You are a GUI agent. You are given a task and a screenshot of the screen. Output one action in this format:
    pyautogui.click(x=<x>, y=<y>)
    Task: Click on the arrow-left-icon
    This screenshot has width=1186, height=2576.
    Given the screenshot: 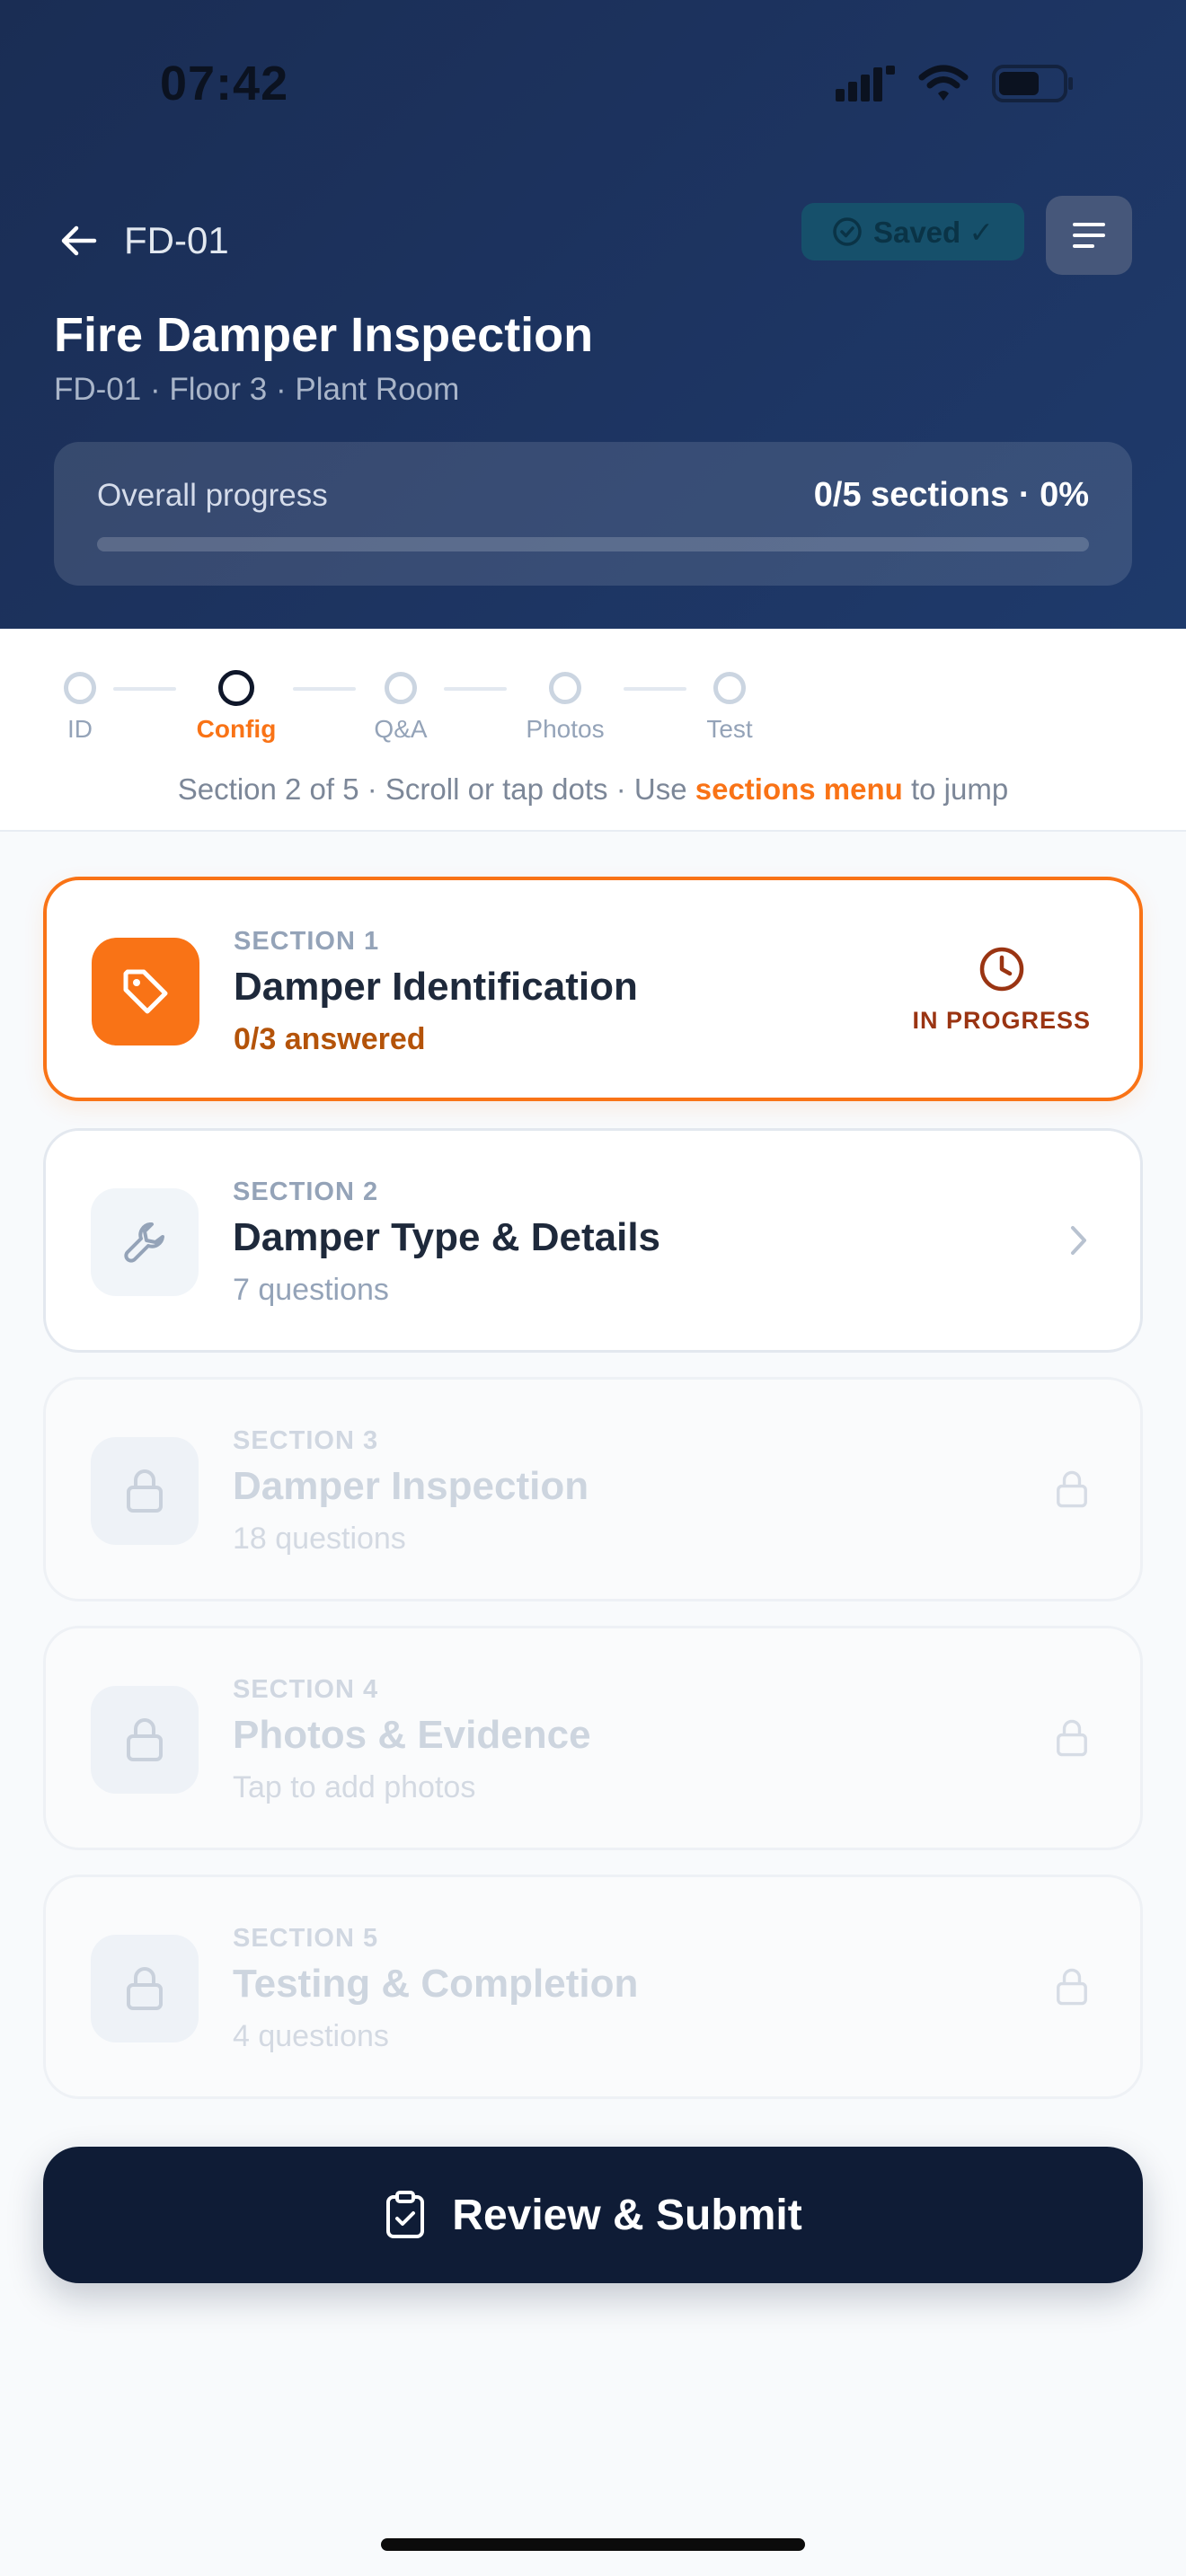 What is the action you would take?
    pyautogui.click(x=79, y=240)
    